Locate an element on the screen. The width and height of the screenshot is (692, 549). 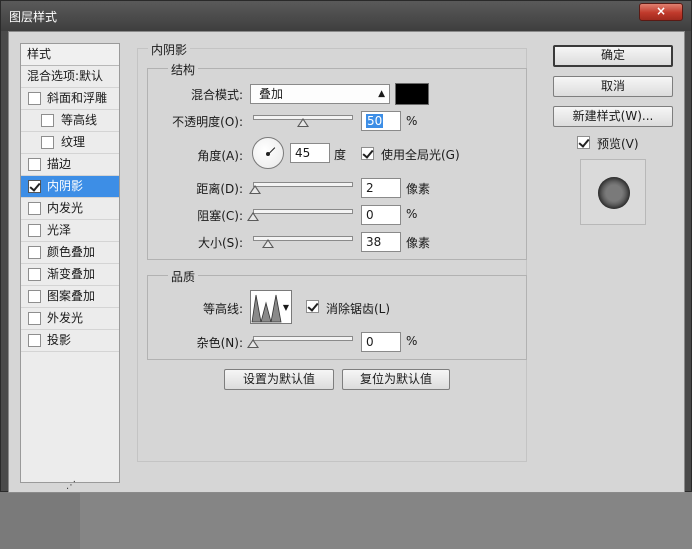
style-item: 颜色叠加 is located at coordinates (70, 253).